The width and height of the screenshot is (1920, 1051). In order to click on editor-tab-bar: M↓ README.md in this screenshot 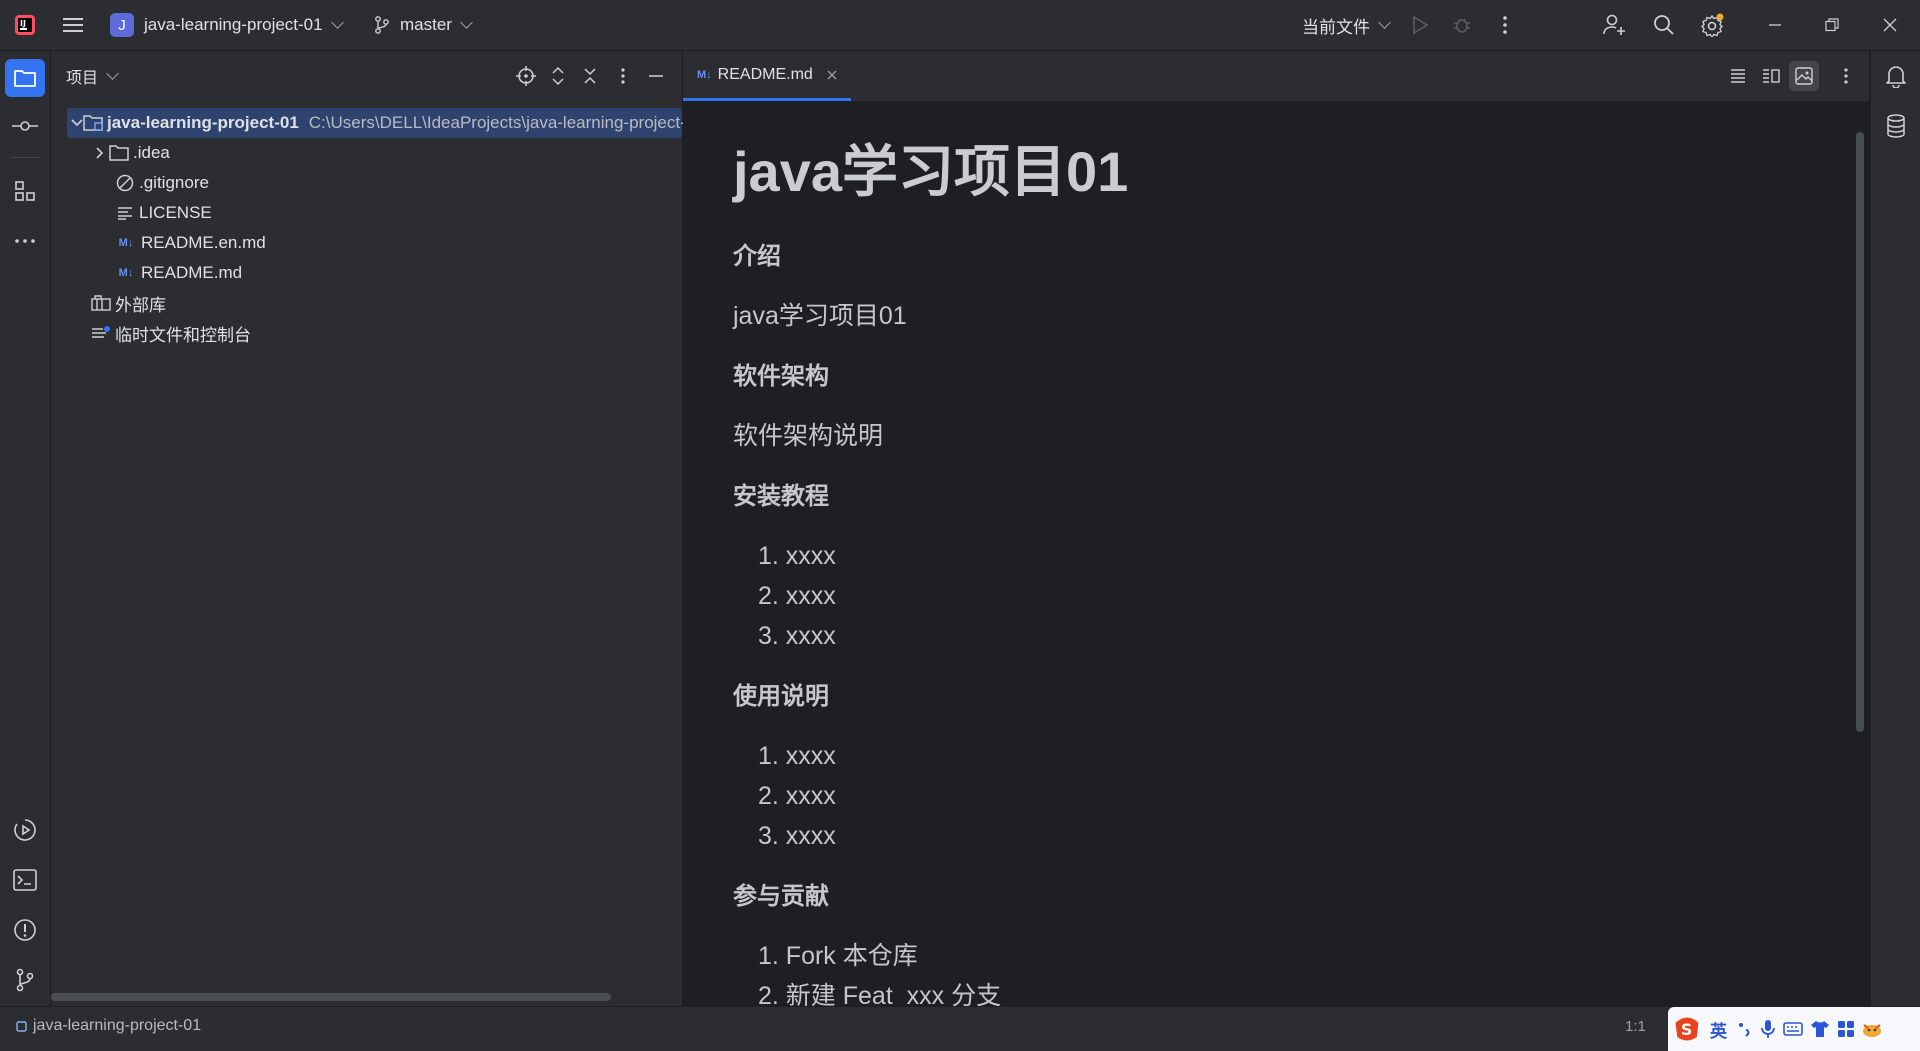, I will do `click(1276, 76)`.